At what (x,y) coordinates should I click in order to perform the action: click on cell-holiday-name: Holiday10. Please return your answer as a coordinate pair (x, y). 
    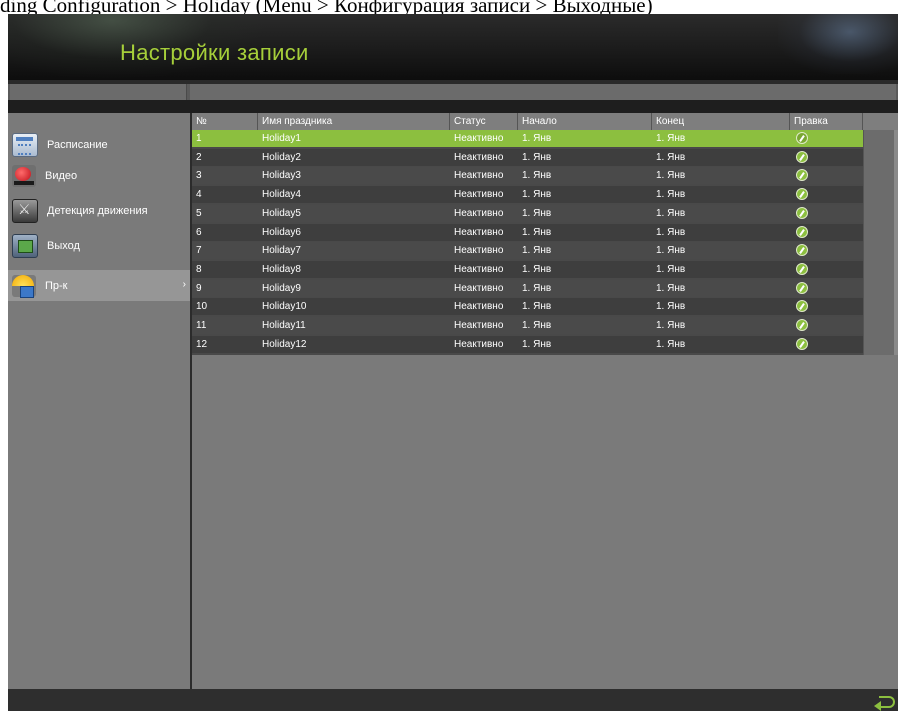
    Looking at the image, I should click on (284, 307).